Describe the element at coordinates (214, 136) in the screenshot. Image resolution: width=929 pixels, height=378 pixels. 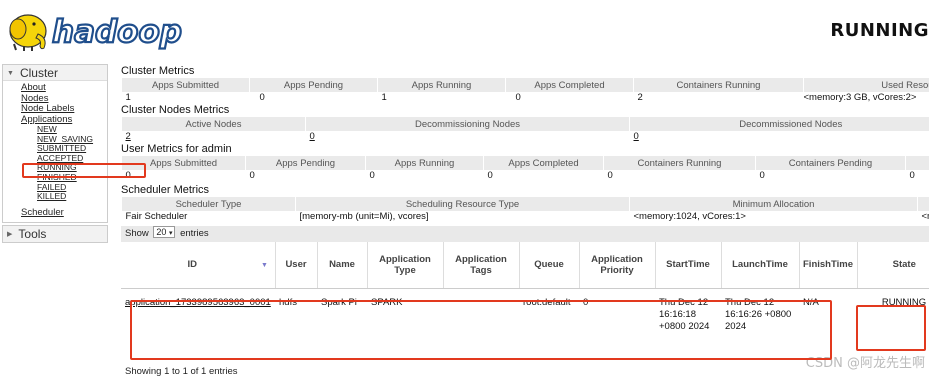
I see `metric-link: 2` at that location.